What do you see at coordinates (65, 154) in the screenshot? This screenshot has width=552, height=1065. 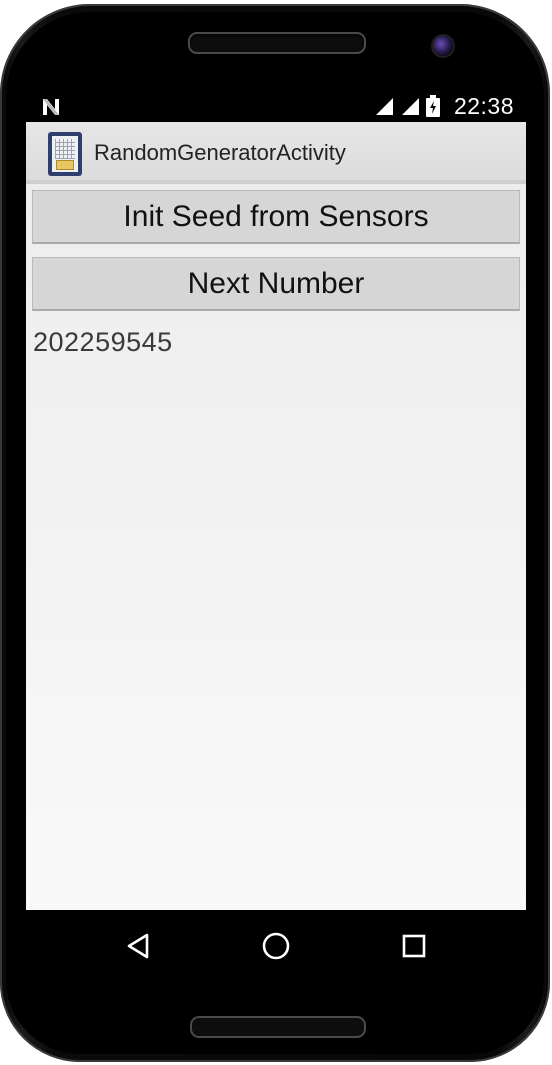 I see `app-launcher-icon` at bounding box center [65, 154].